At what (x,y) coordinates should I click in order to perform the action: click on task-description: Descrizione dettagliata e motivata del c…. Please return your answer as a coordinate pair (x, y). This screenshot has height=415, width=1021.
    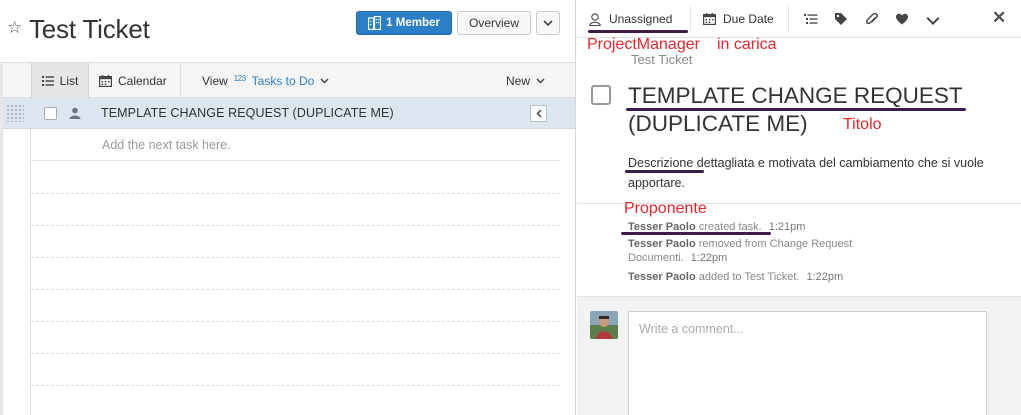
    Looking at the image, I should click on (813, 173).